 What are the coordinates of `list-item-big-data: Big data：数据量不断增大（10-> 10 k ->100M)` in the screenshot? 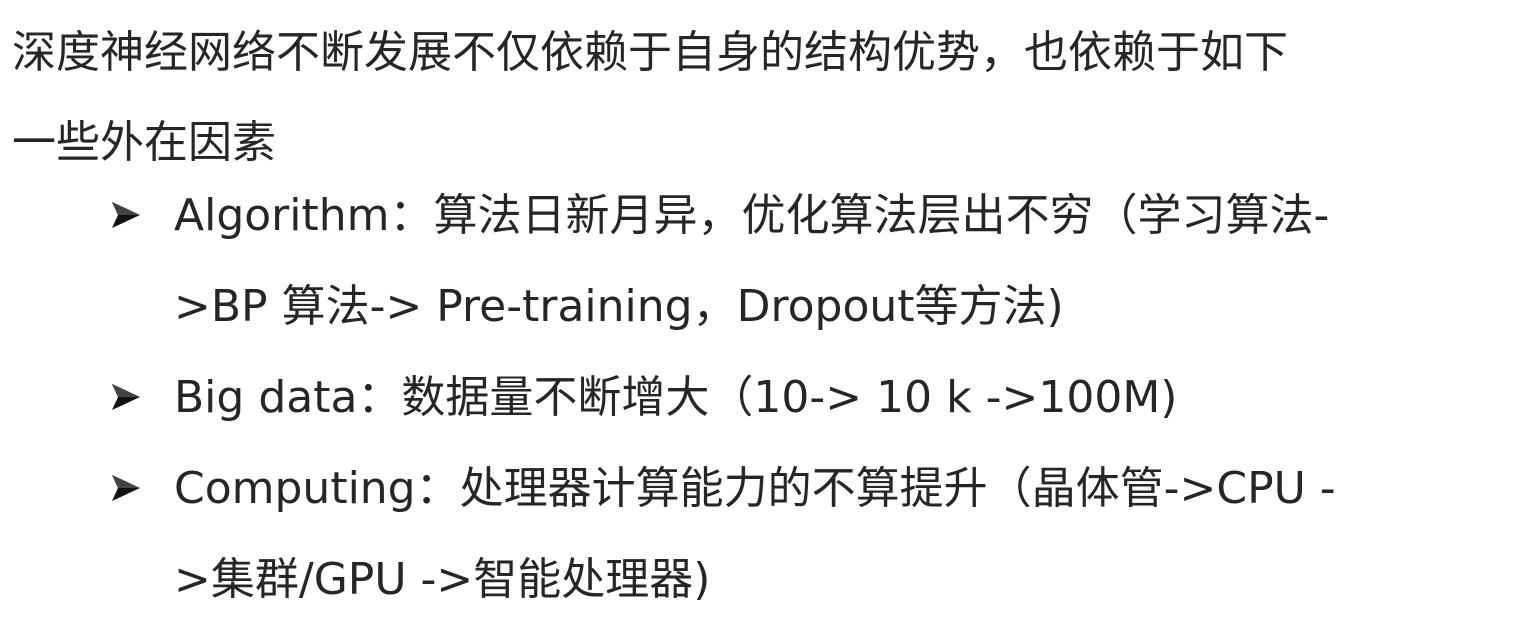 It's located at (808, 397).